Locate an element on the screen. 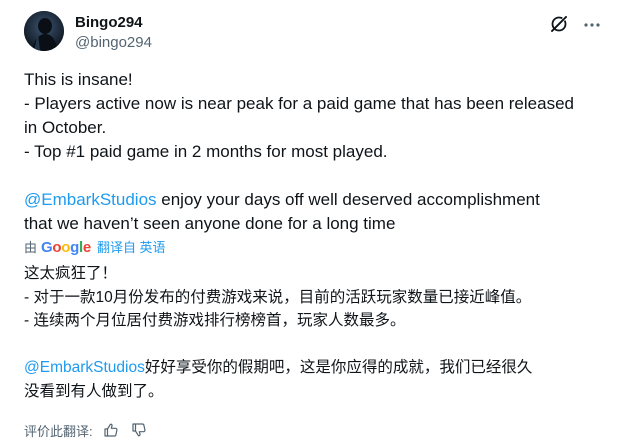 Image resolution: width=628 pixels, height=442 pixels. author-display-name: Bingo294 is located at coordinates (109, 23).